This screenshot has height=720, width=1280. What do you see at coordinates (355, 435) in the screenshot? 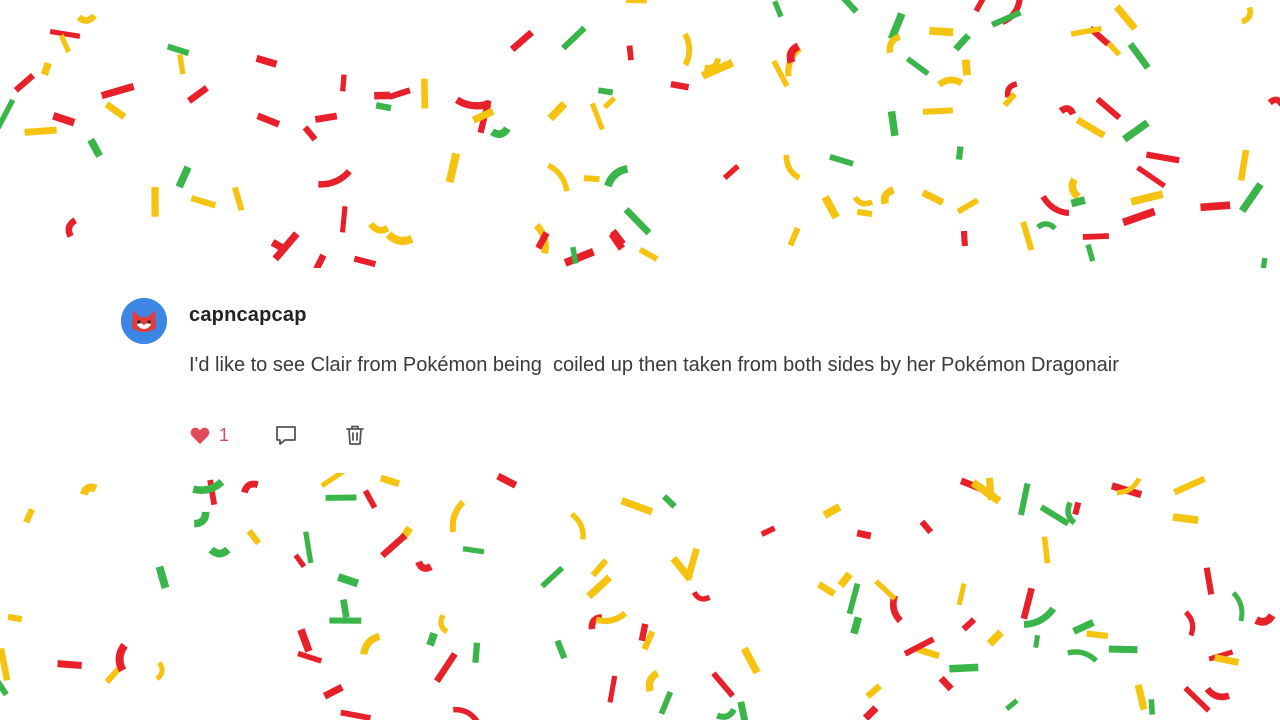
I see `delete-button` at bounding box center [355, 435].